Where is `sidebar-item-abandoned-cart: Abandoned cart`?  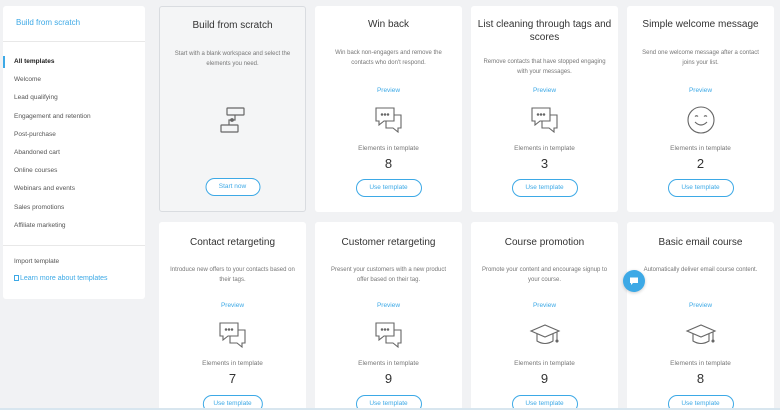
sidebar-item-abandoned-cart: Abandoned cart is located at coordinates (74, 153).